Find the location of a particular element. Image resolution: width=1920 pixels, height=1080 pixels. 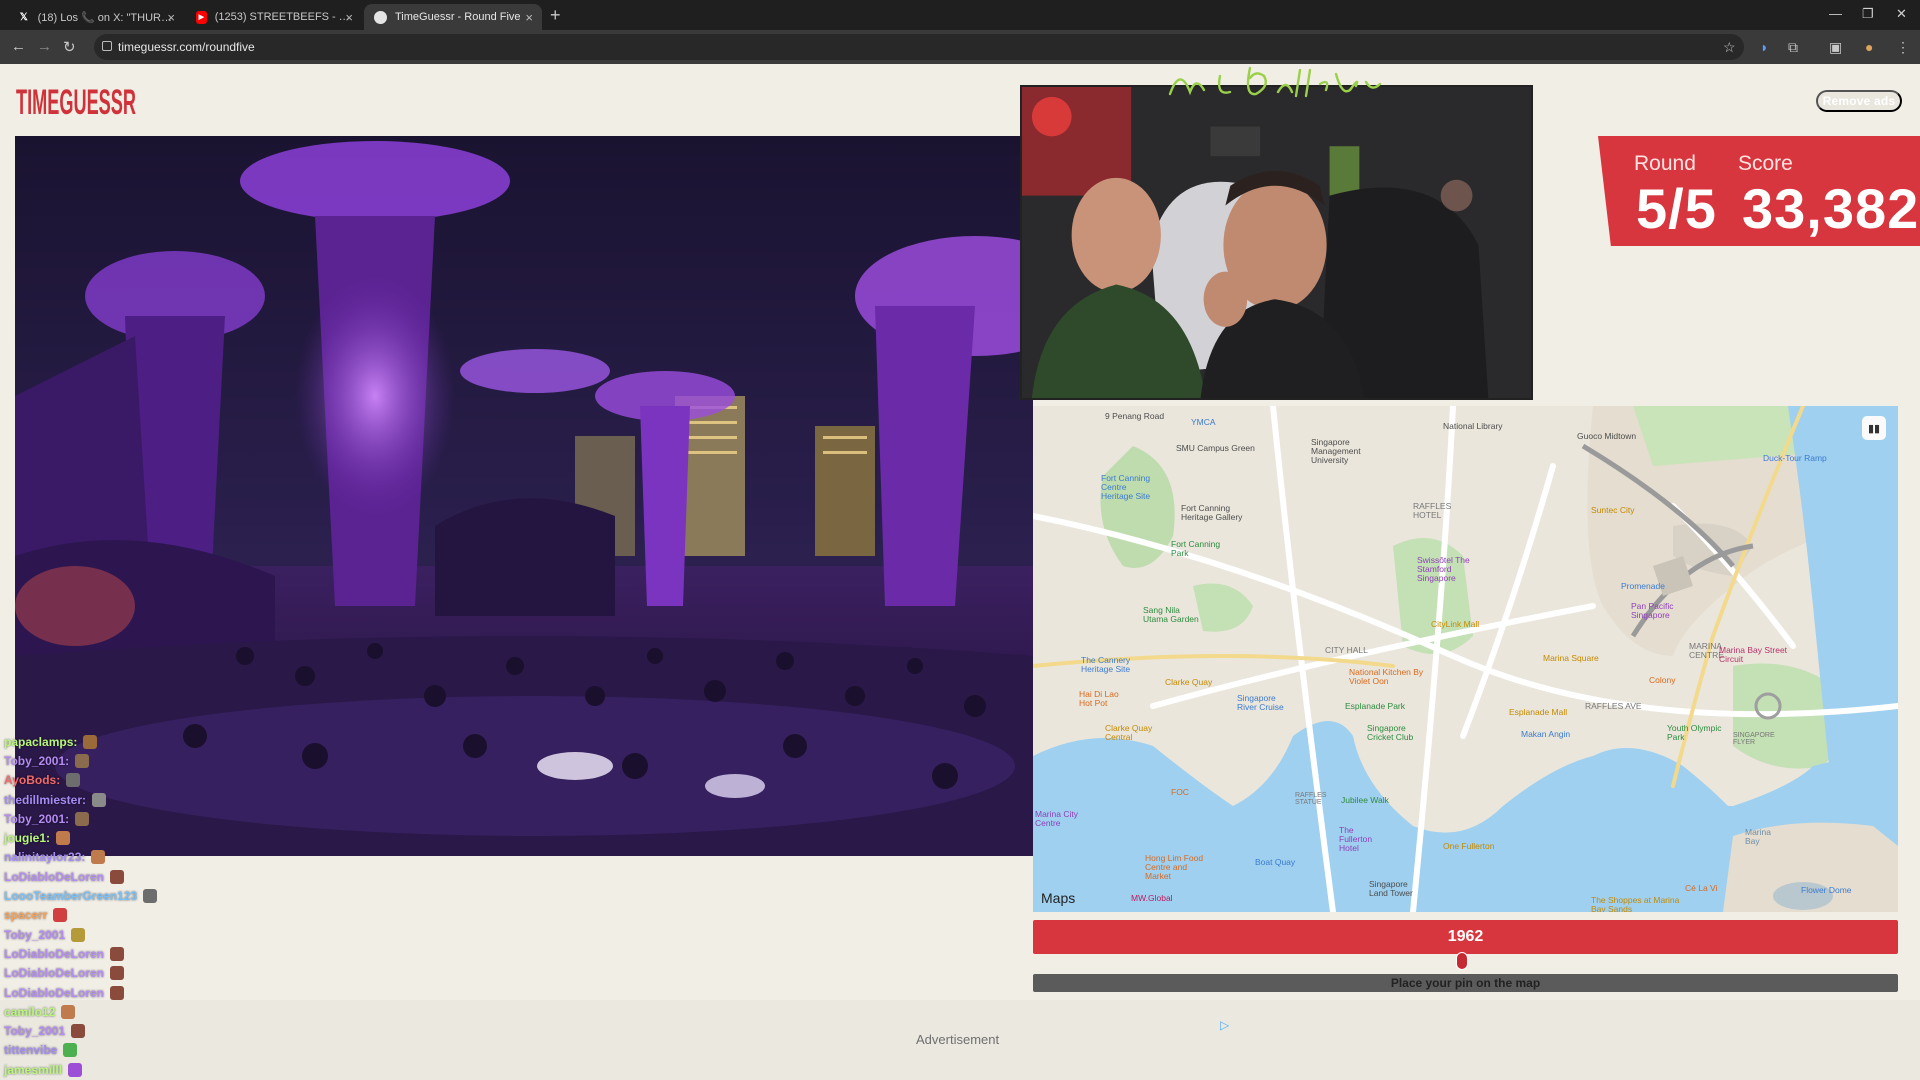

reload-icon: ↻ is located at coordinates (69, 47).